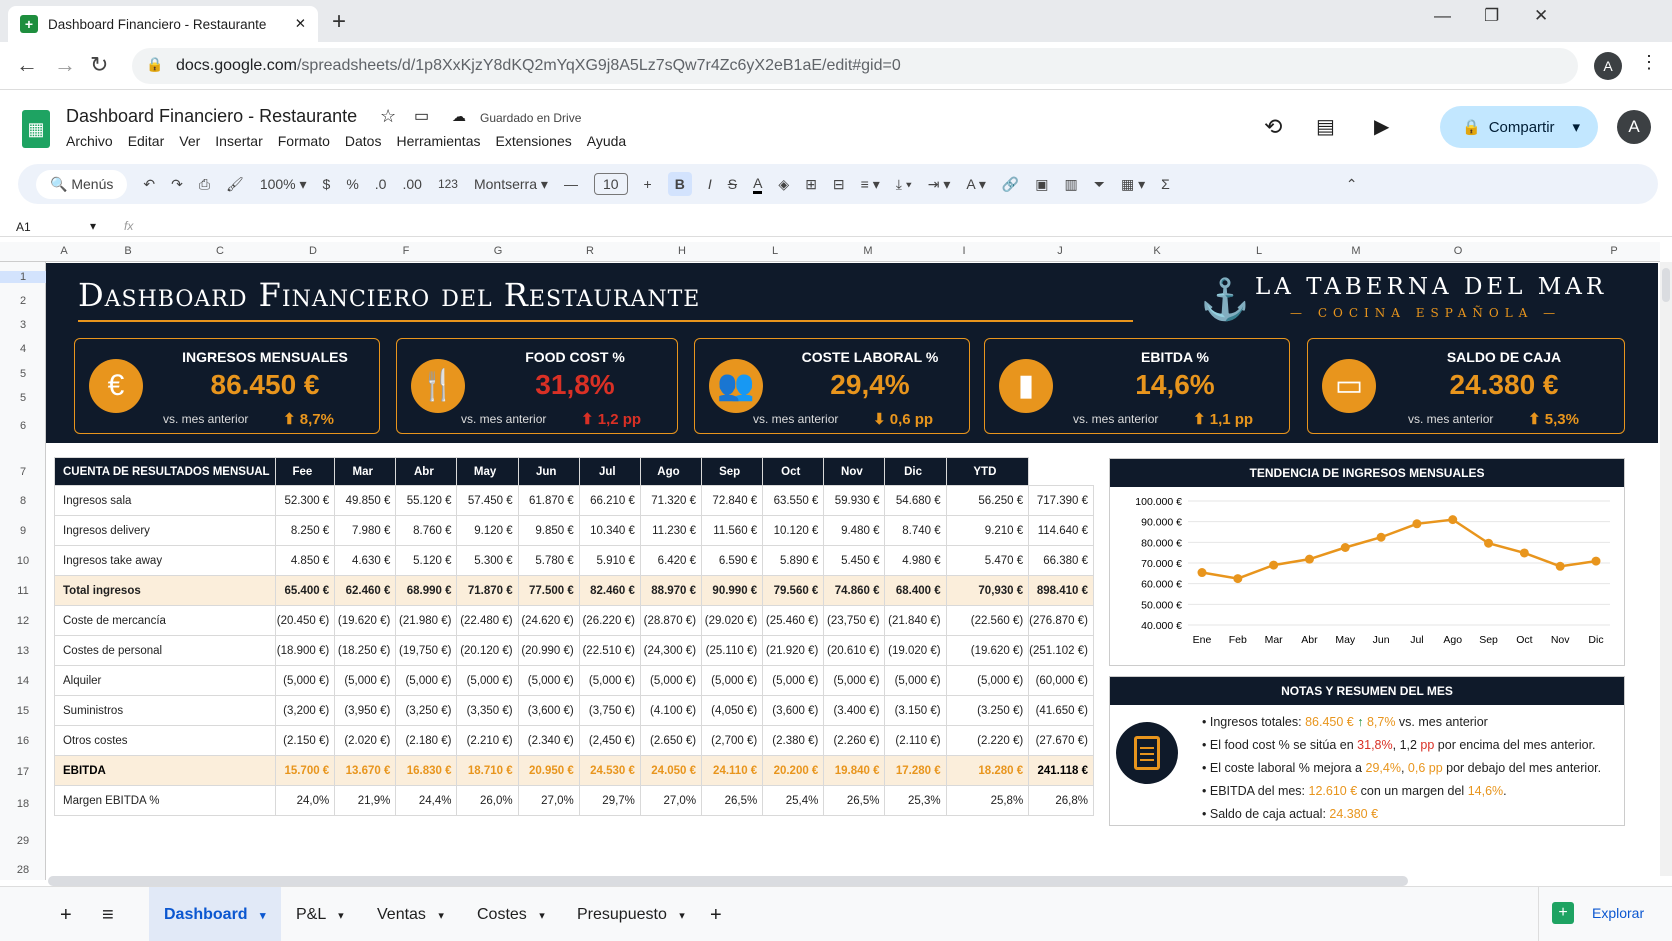  What do you see at coordinates (23, 561) in the screenshot?
I see `row-header: 10` at bounding box center [23, 561].